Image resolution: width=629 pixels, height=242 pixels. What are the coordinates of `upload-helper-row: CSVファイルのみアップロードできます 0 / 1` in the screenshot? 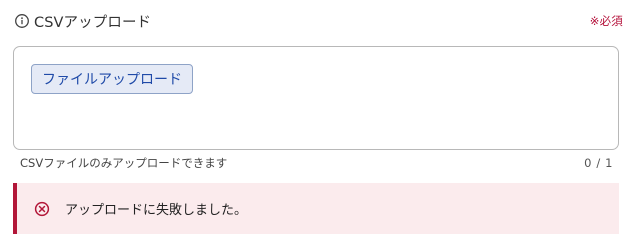 It's located at (316, 163).